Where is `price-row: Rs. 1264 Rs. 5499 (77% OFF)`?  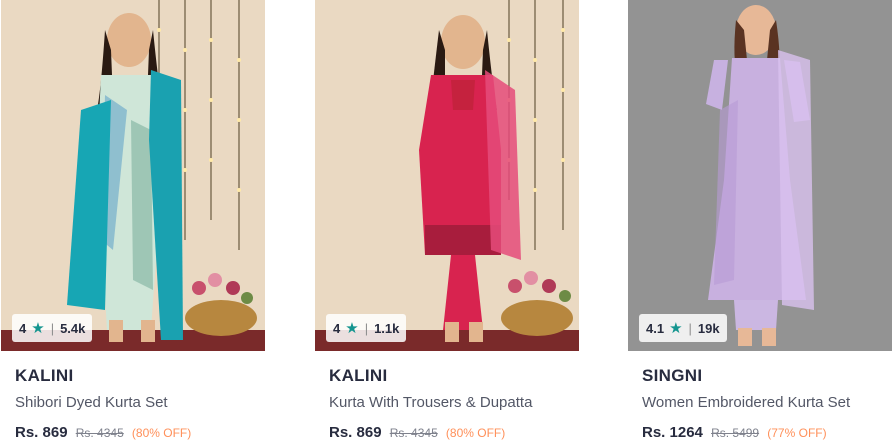 price-row: Rs. 1264 Rs. 5499 (77% OFF) is located at coordinates (734, 432).